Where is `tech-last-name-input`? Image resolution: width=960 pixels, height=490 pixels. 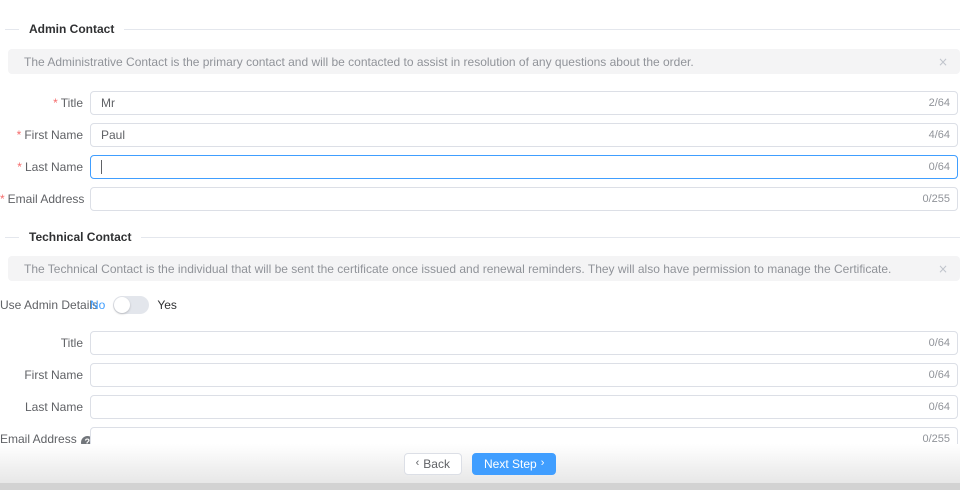
tech-last-name-input is located at coordinates (524, 407).